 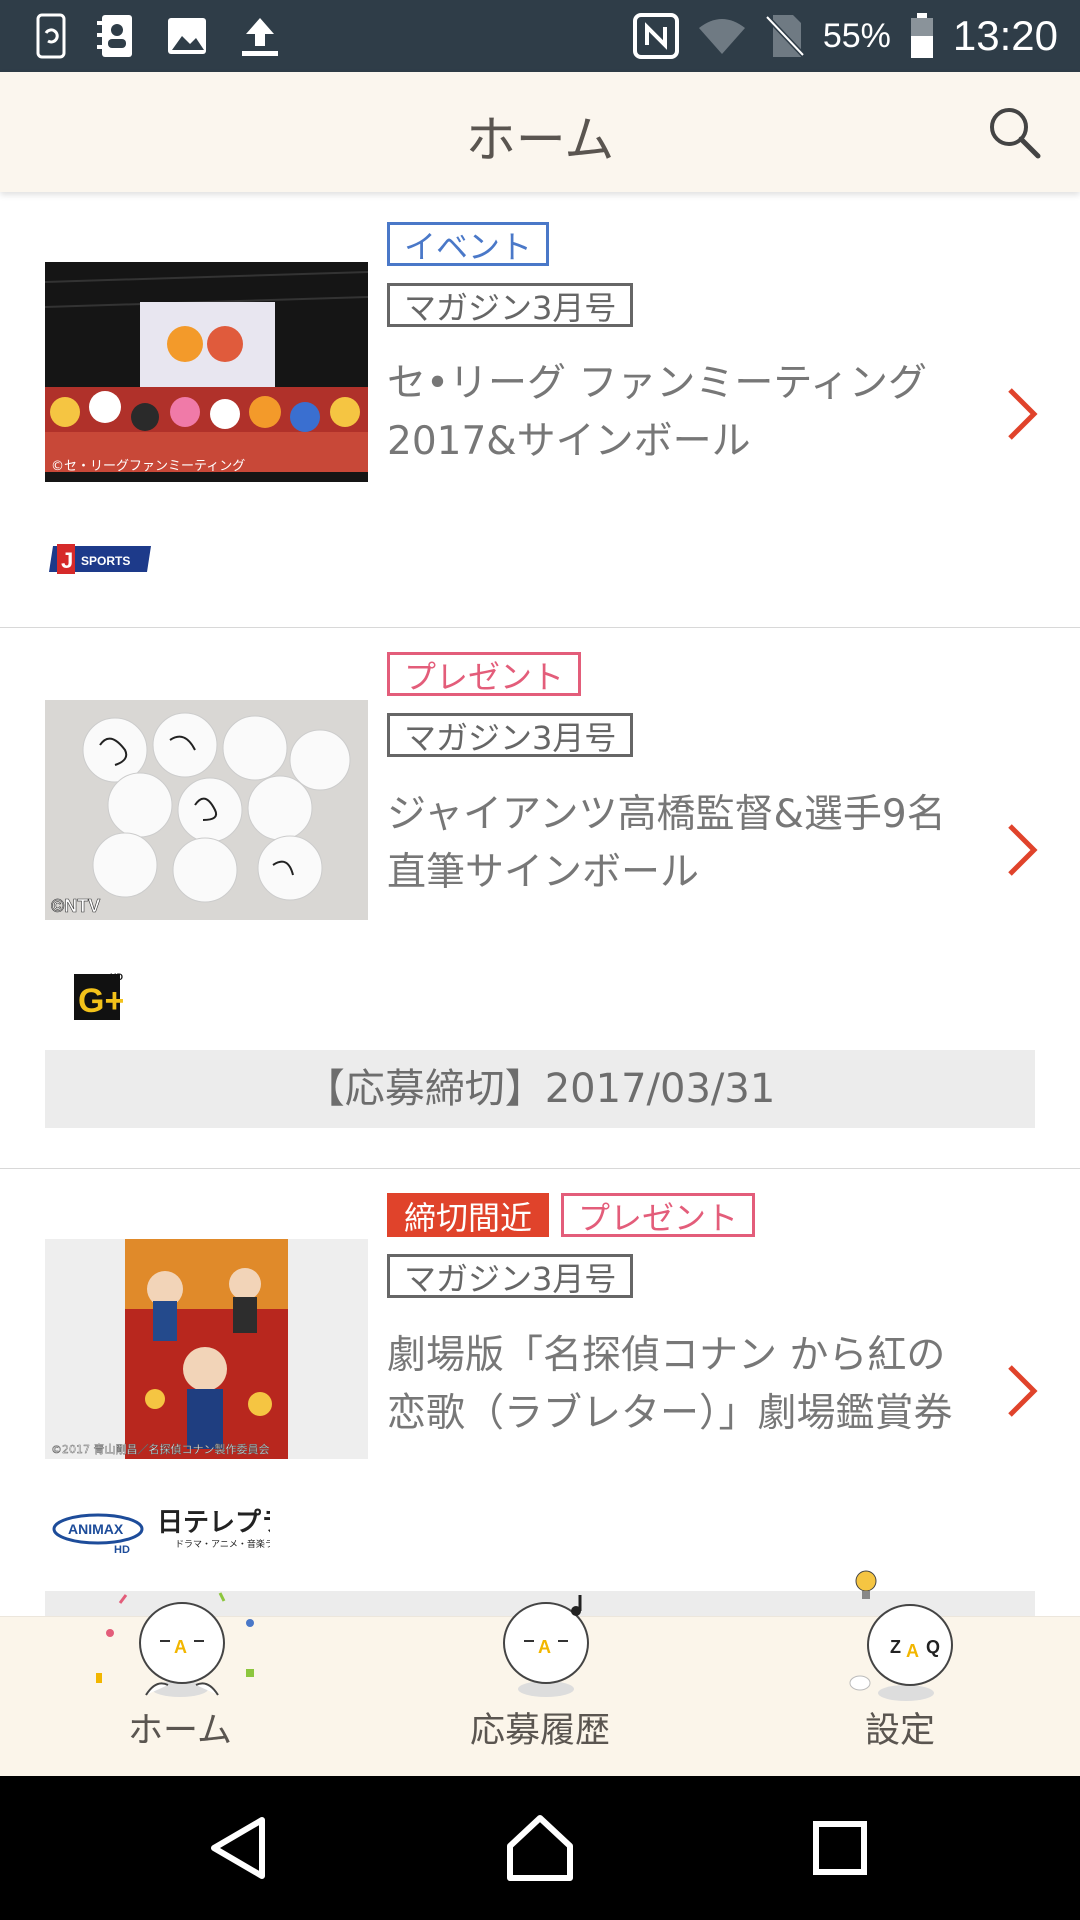 What do you see at coordinates (933, 1647) in the screenshot?
I see `svg-text: Q` at bounding box center [933, 1647].